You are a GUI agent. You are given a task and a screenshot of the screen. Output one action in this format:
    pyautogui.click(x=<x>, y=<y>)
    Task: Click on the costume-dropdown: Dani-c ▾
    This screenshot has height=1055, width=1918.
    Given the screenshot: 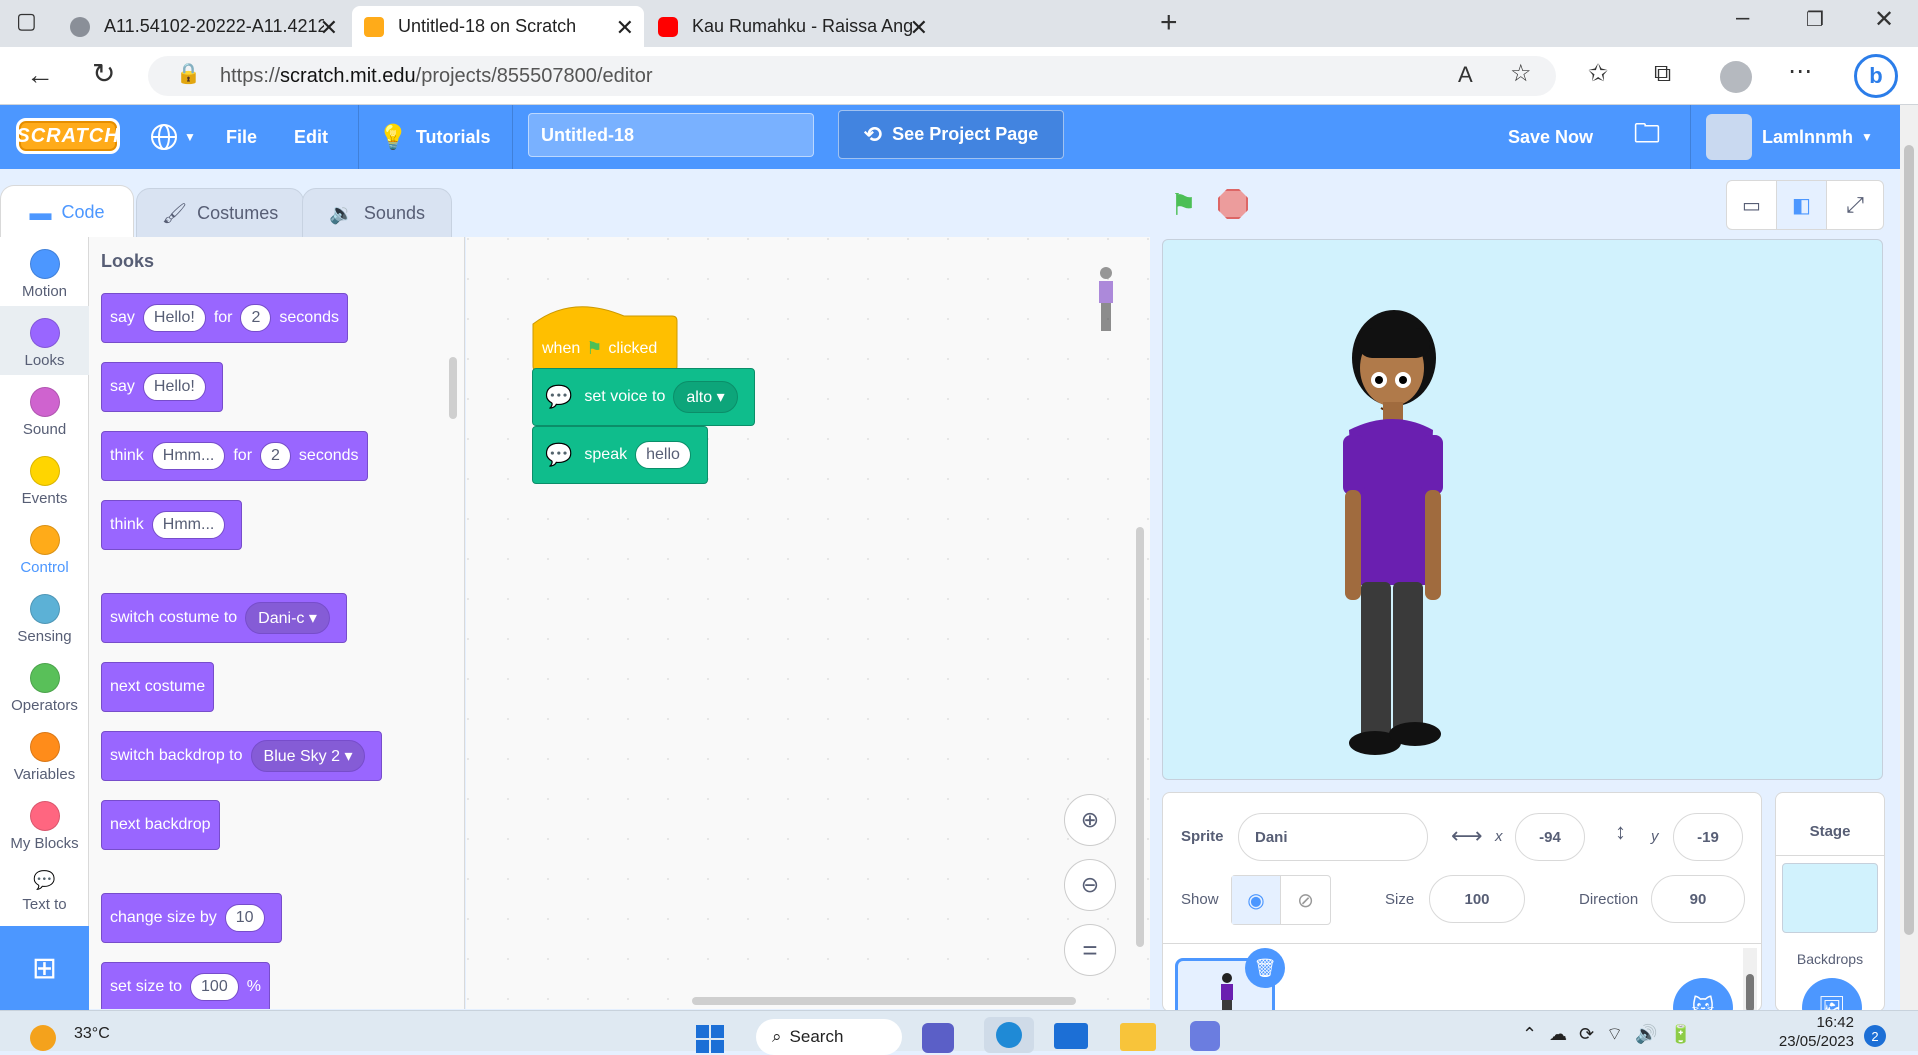 What is the action you would take?
    pyautogui.click(x=287, y=618)
    